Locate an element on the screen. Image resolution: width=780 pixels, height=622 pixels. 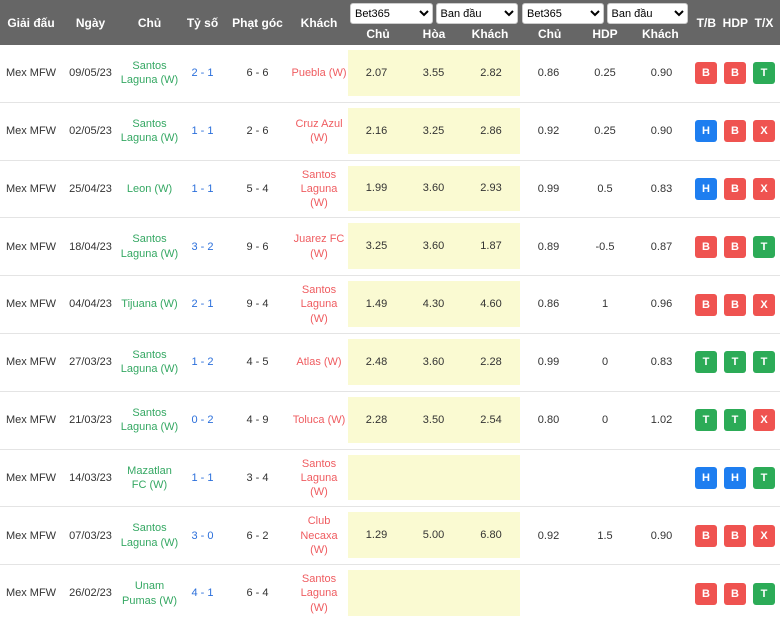
match-date: 04/04/23 is located at coordinates (90, 304).